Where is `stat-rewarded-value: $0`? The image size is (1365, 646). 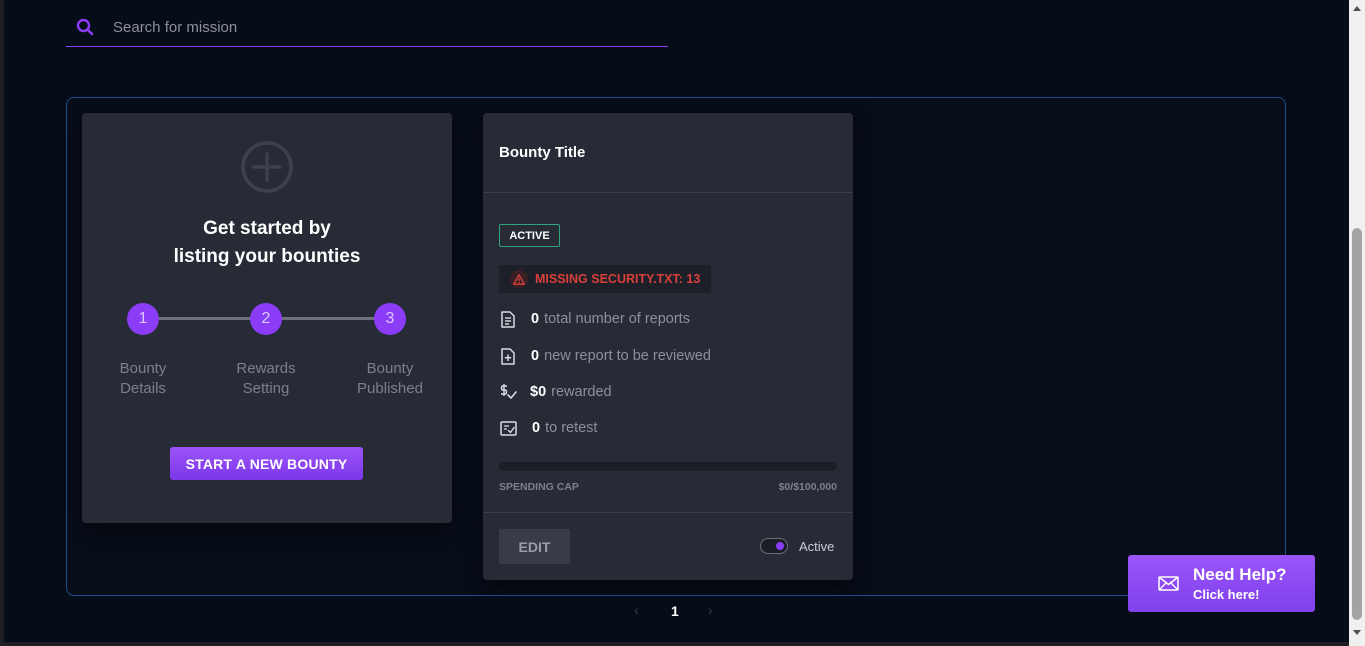
stat-rewarded-value: $0 is located at coordinates (538, 392).